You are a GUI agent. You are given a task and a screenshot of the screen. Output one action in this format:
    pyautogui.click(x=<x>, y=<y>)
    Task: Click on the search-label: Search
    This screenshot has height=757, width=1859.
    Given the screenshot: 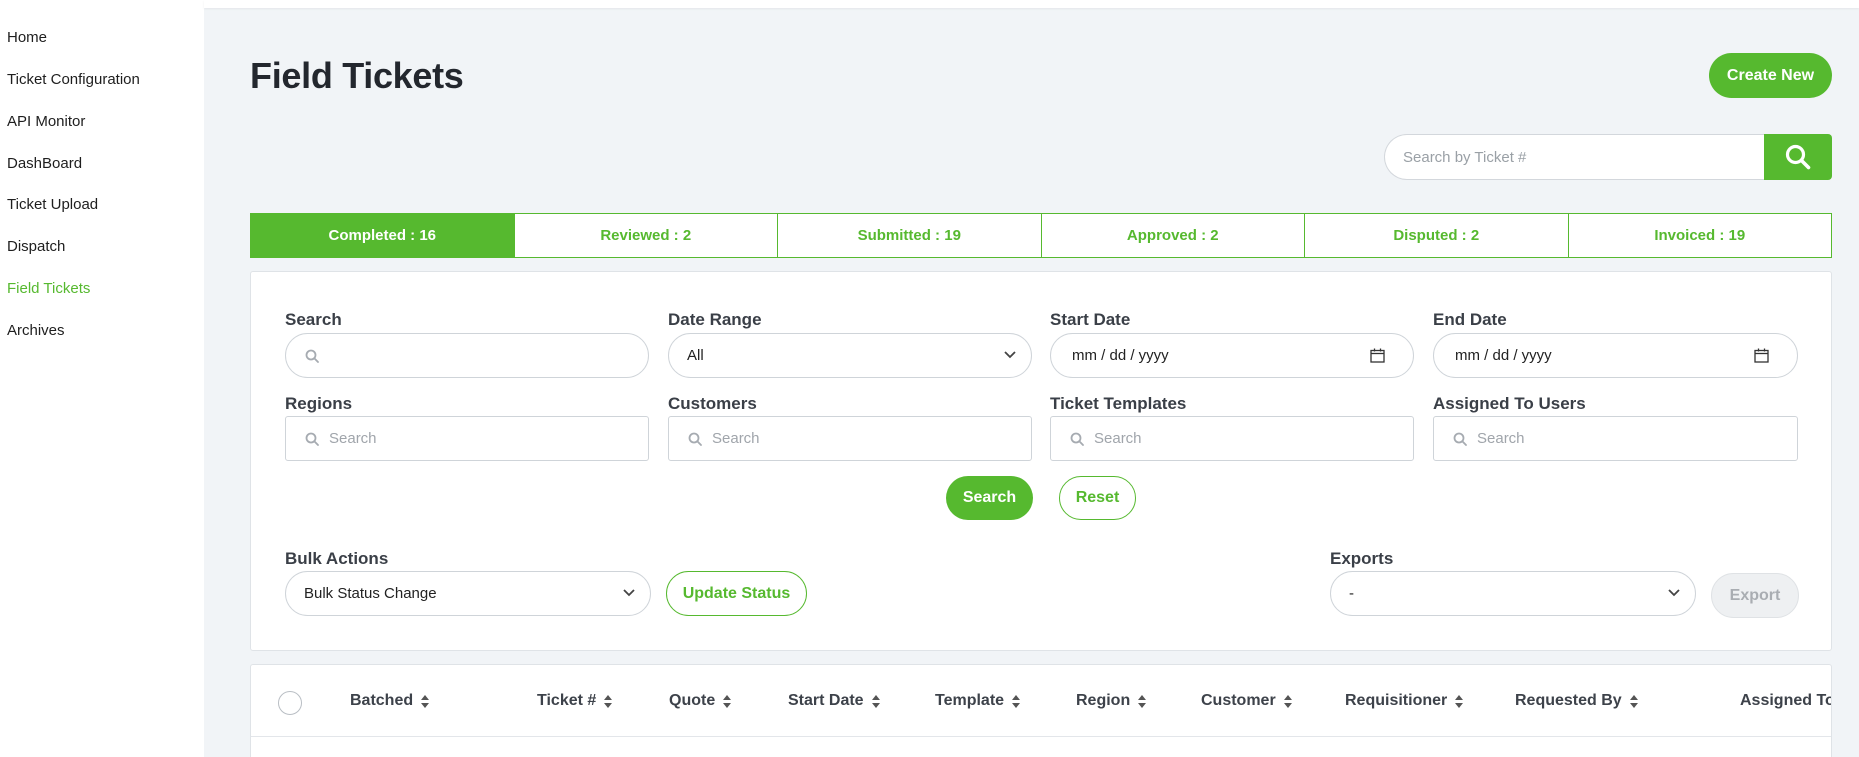 What is the action you would take?
    pyautogui.click(x=313, y=319)
    